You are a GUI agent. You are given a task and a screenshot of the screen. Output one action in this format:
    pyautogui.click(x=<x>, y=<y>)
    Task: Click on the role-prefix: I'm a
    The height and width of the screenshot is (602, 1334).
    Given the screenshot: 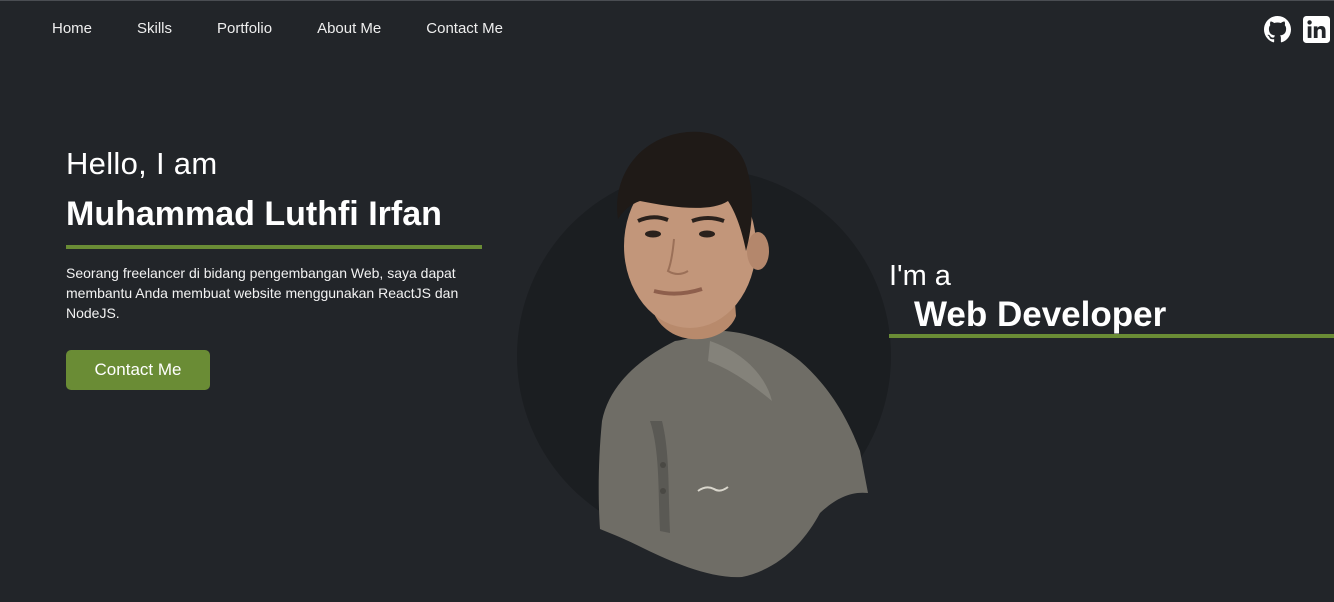 What is the action you would take?
    pyautogui.click(x=920, y=276)
    